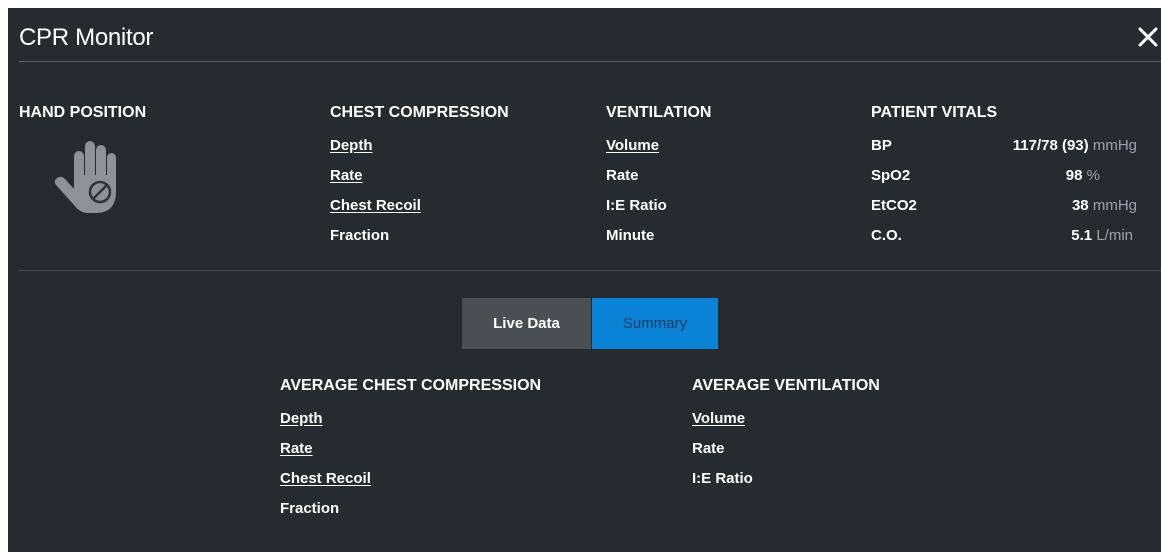 The image size is (1161, 552). What do you see at coordinates (622, 175) in the screenshot?
I see `ventilation-rate-label: Rate` at bounding box center [622, 175].